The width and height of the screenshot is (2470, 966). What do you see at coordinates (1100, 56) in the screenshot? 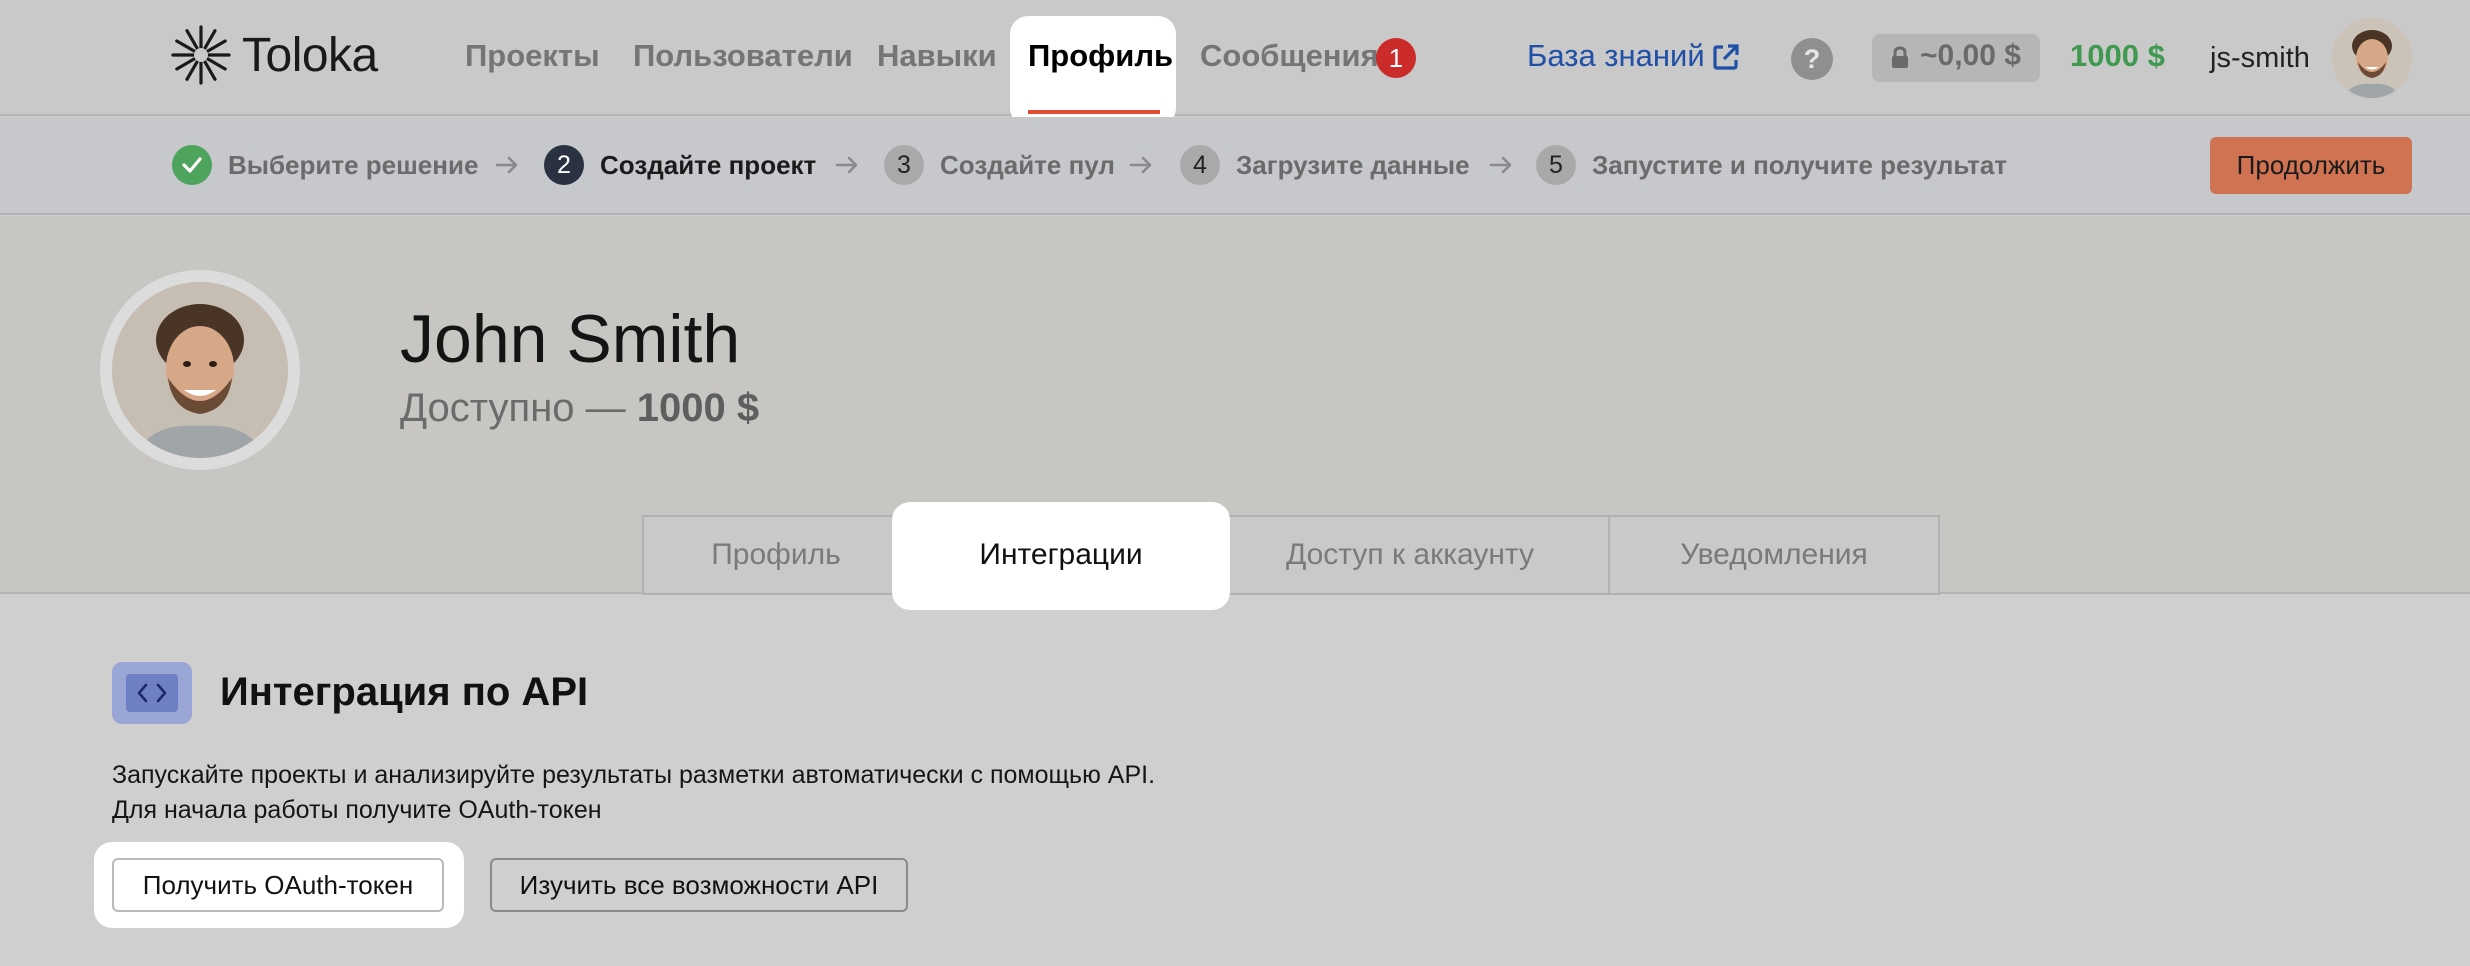
I see `nav-profile: Профиль` at bounding box center [1100, 56].